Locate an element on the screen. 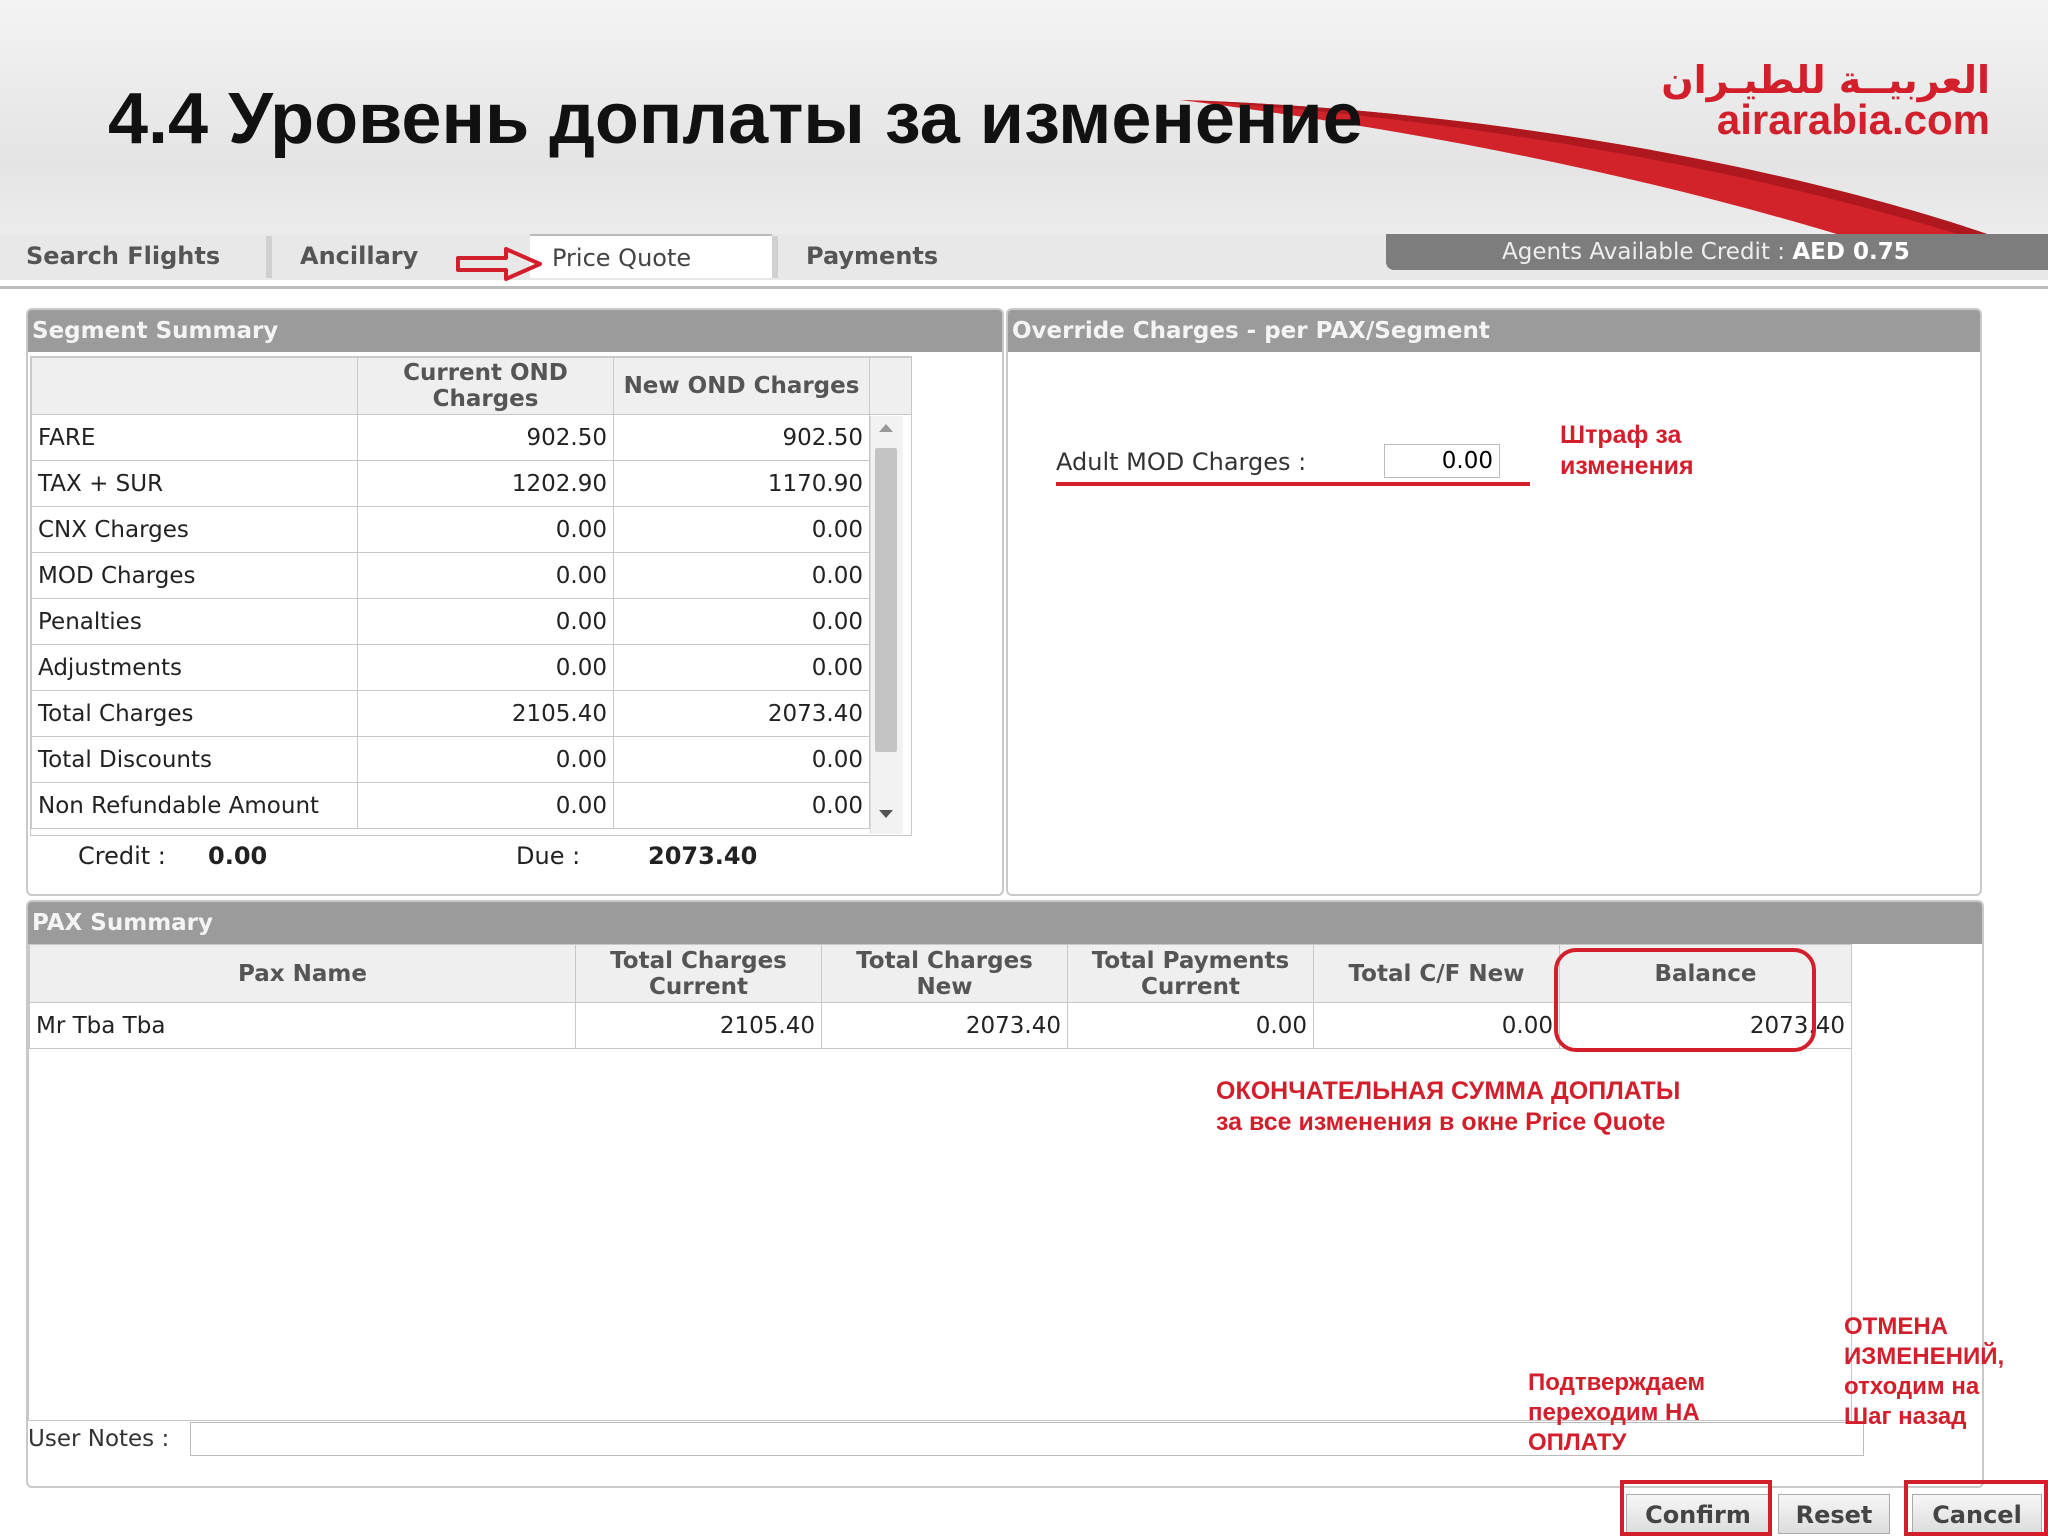 This screenshot has width=2048, height=1536. pax-name: Mr Tba Tba is located at coordinates (302, 1025).